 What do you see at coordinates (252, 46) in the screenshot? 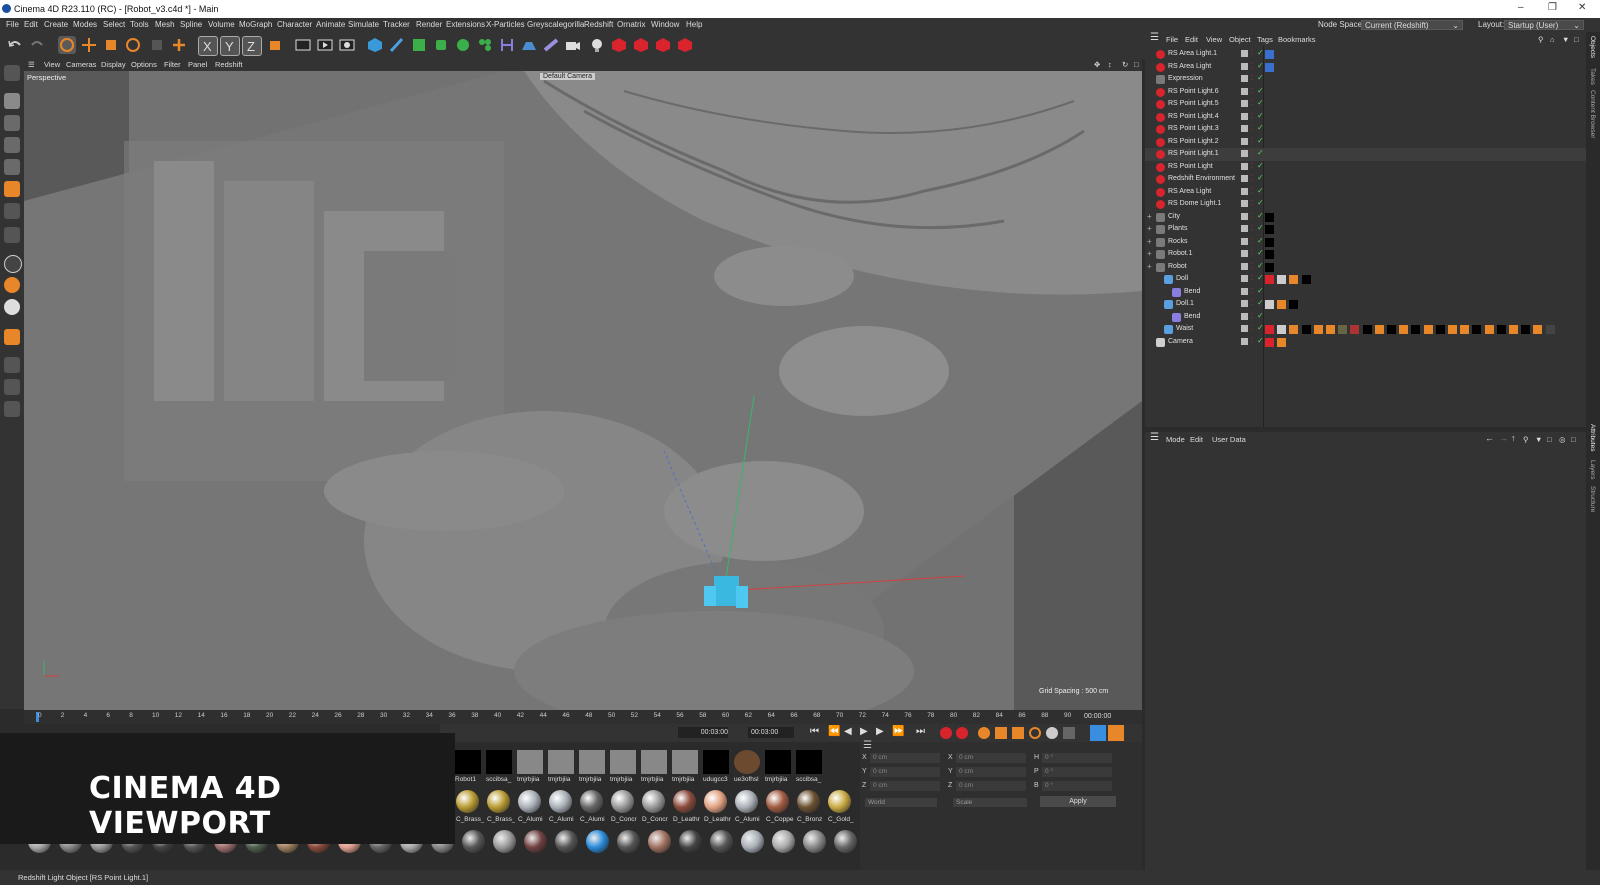
I see `z-axis-lock-icon: Z` at bounding box center [252, 46].